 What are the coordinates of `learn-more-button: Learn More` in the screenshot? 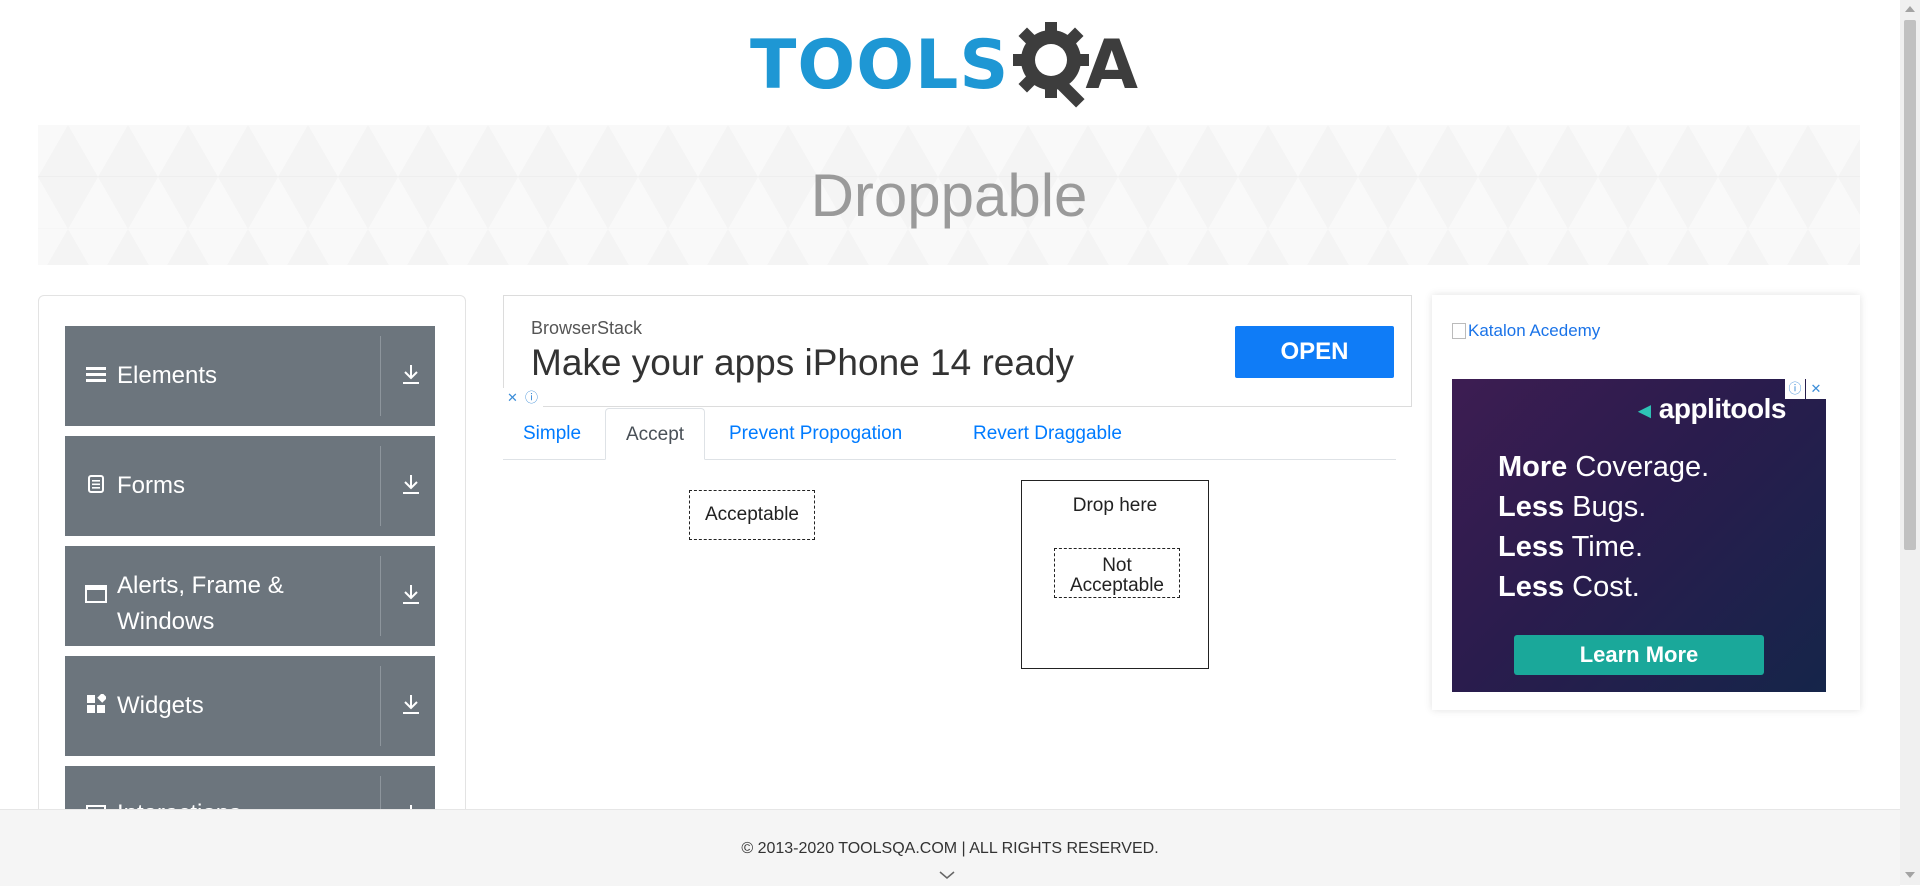 It's located at (1639, 655).